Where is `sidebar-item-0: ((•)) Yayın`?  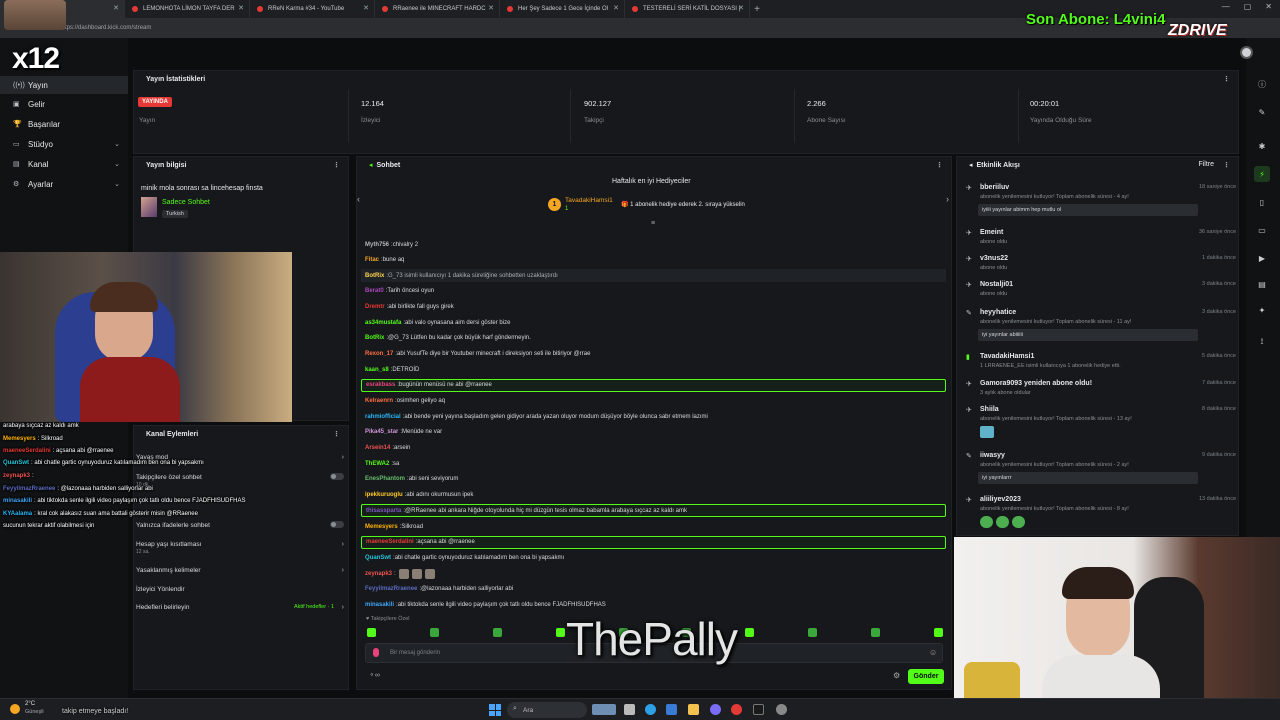
sidebar-item-0: ((•)) Yayın is located at coordinates (64, 85).